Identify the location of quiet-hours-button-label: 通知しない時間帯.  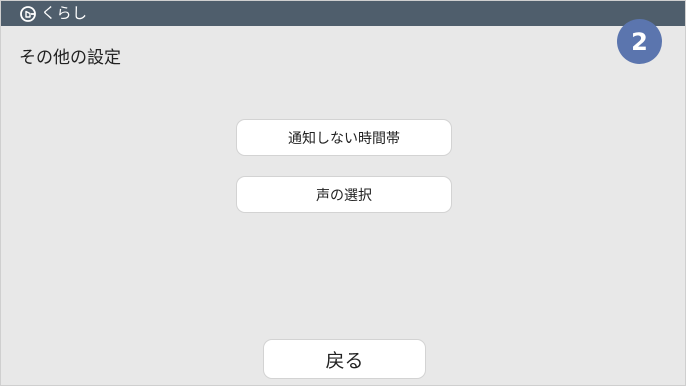
(344, 138).